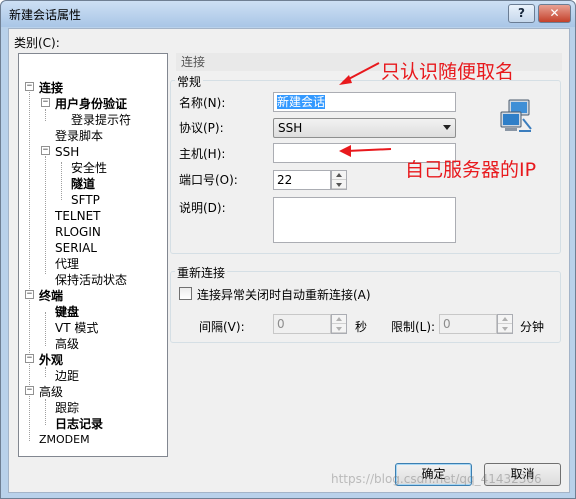 This screenshot has height=499, width=576. I want to click on tree-item-terminal: 终端, so click(51, 296).